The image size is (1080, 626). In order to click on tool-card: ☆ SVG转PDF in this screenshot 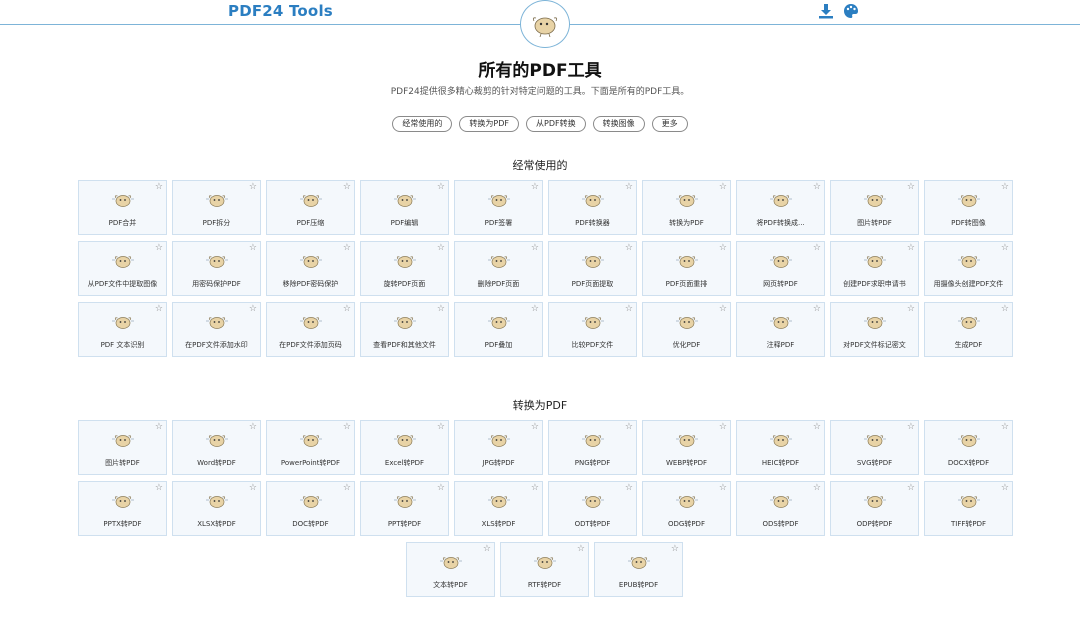, I will do `click(874, 447)`.